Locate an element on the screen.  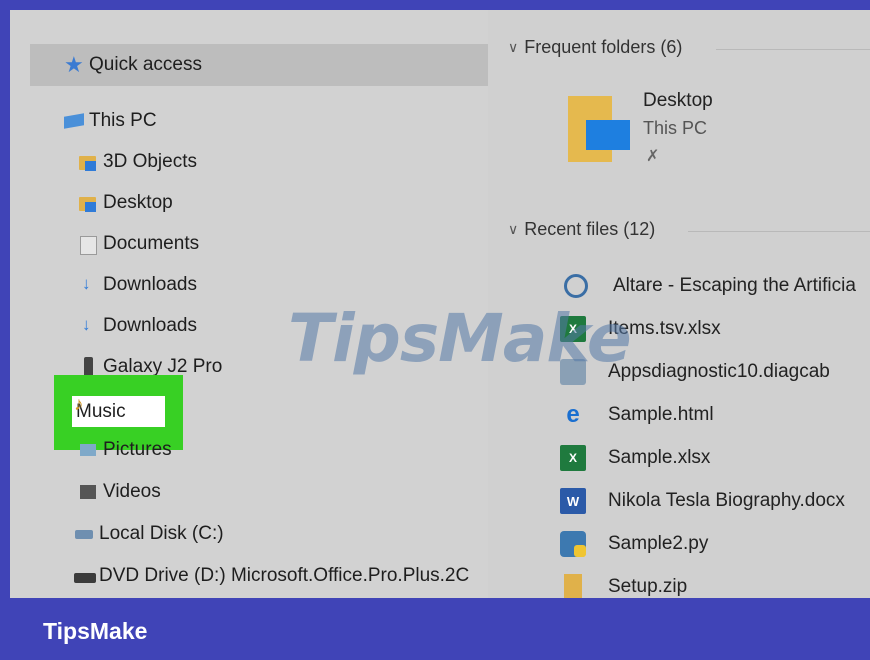
nav-label: Quick access is located at coordinates (145, 64).